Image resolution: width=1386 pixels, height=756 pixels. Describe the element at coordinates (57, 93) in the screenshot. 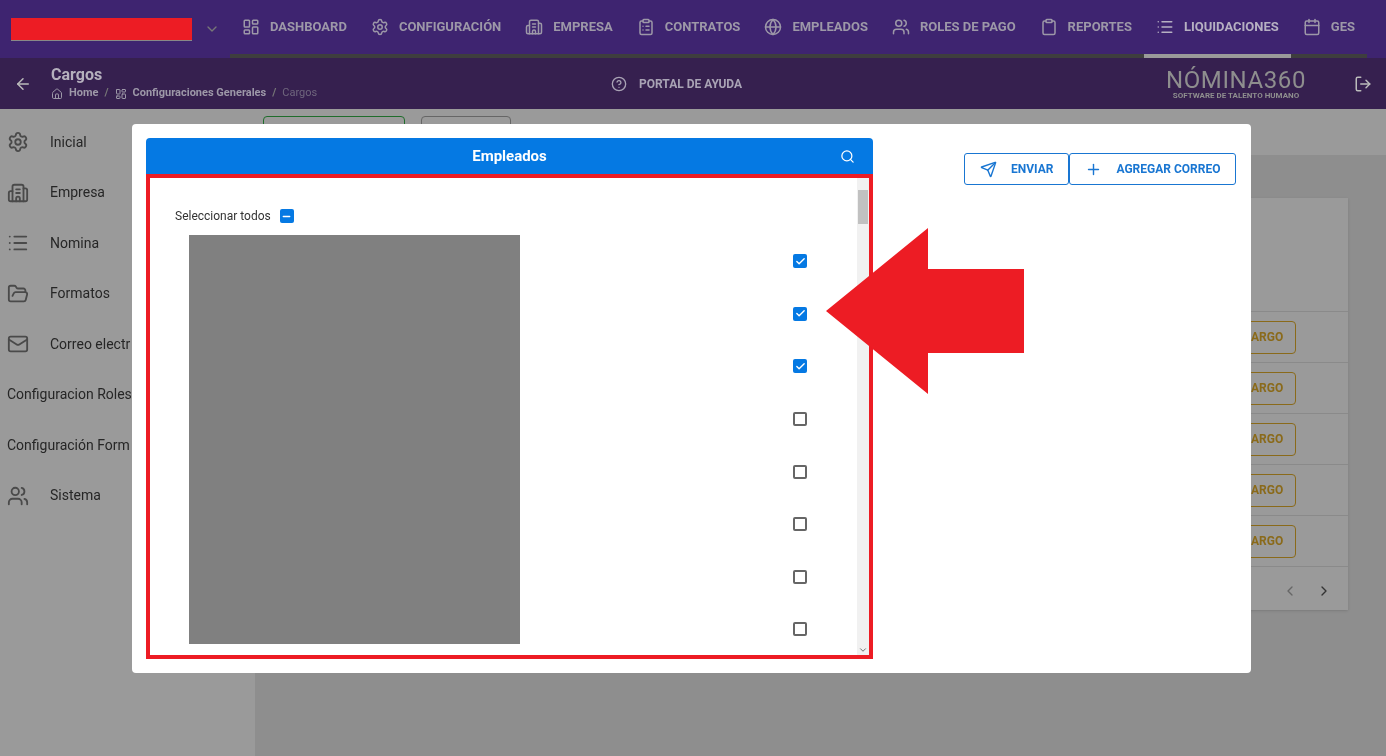

I see `home-icon` at that location.